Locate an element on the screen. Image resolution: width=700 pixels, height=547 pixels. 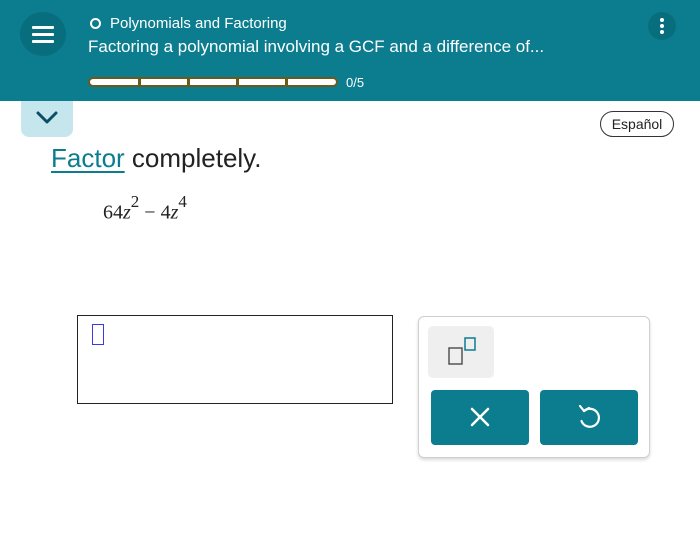
term2-coefficient: 4 is located at coordinates (165, 212).